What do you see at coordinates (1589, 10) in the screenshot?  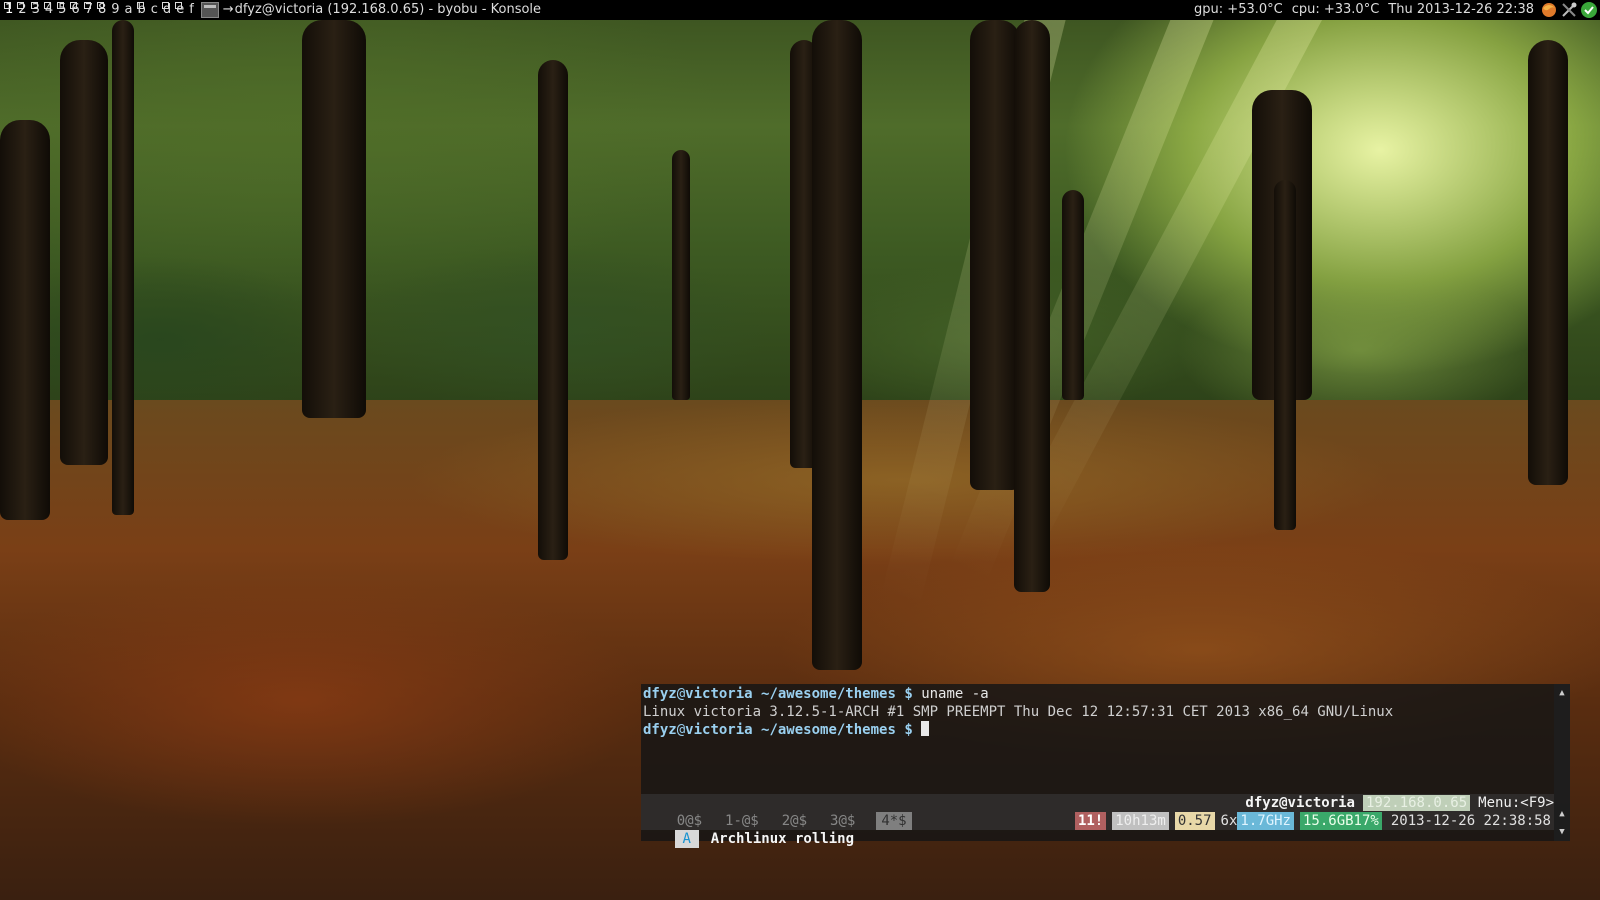 I see `checkmark-icon` at bounding box center [1589, 10].